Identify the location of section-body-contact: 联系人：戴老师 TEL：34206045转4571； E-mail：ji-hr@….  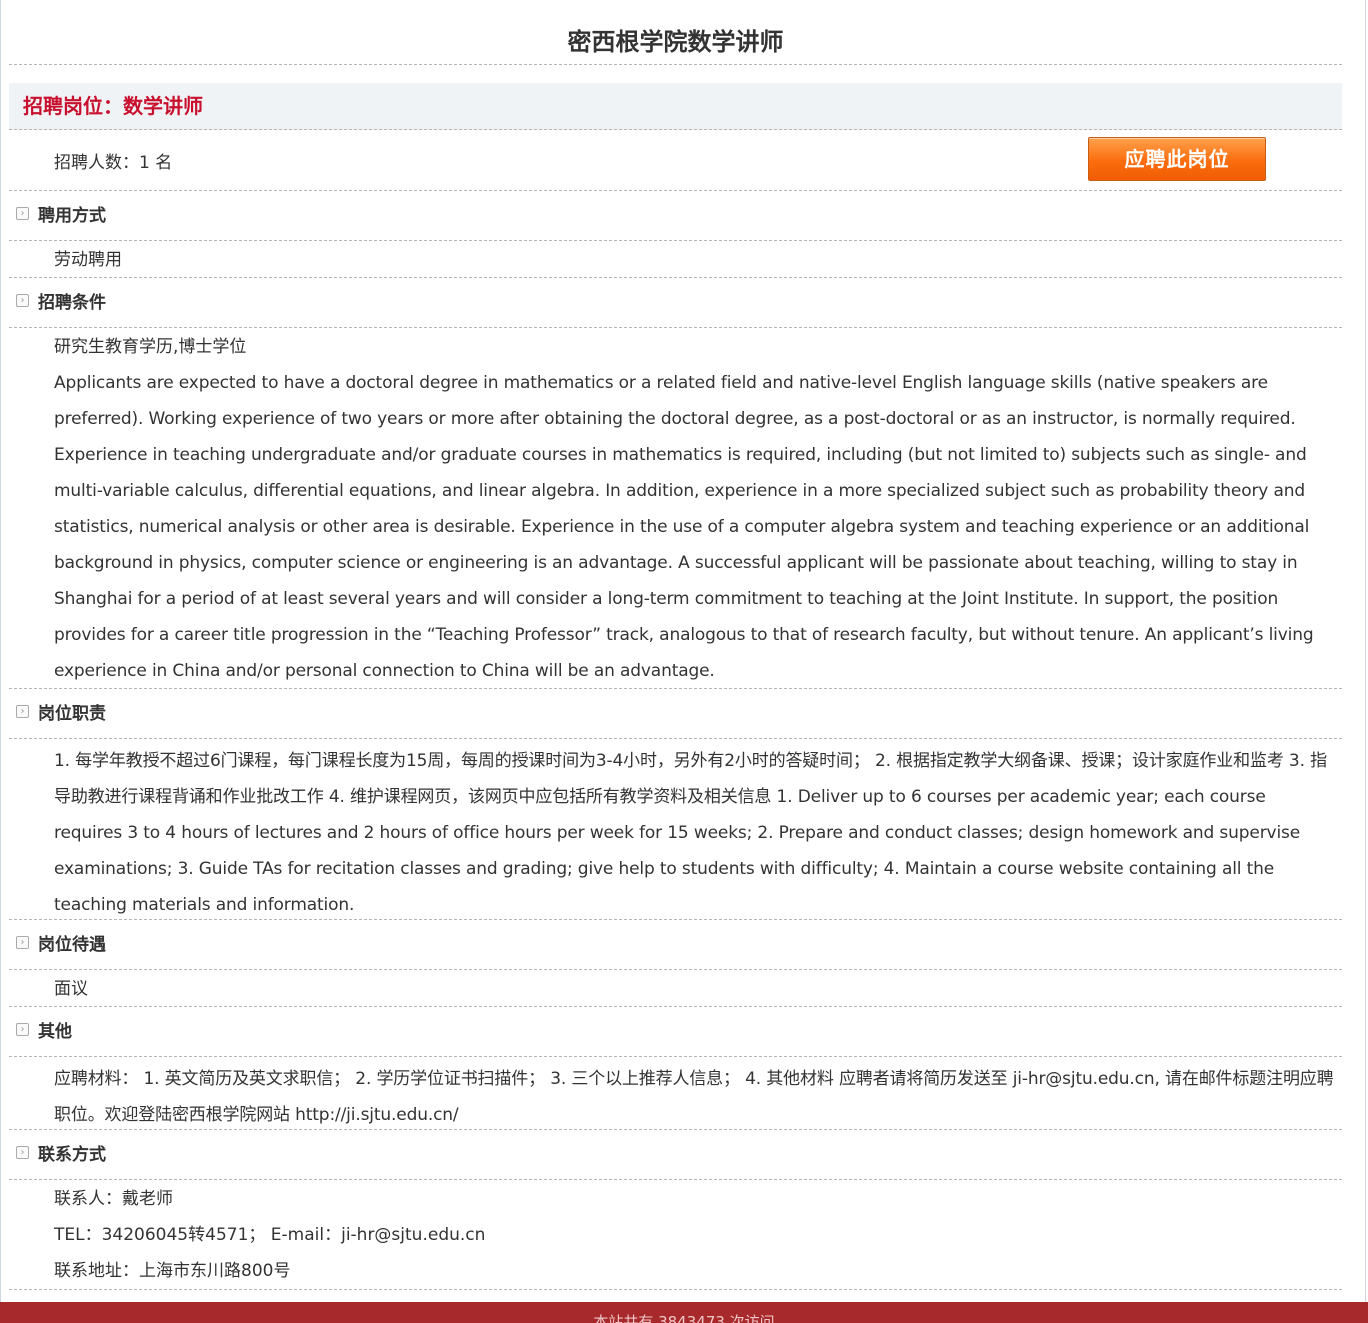
(675, 1235).